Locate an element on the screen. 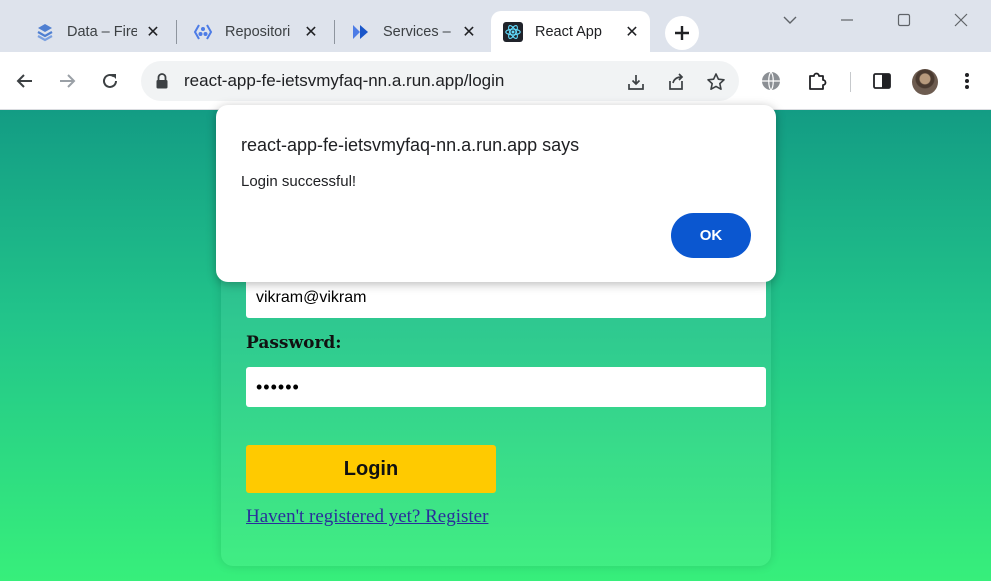  profile-avatar is located at coordinates (925, 82).